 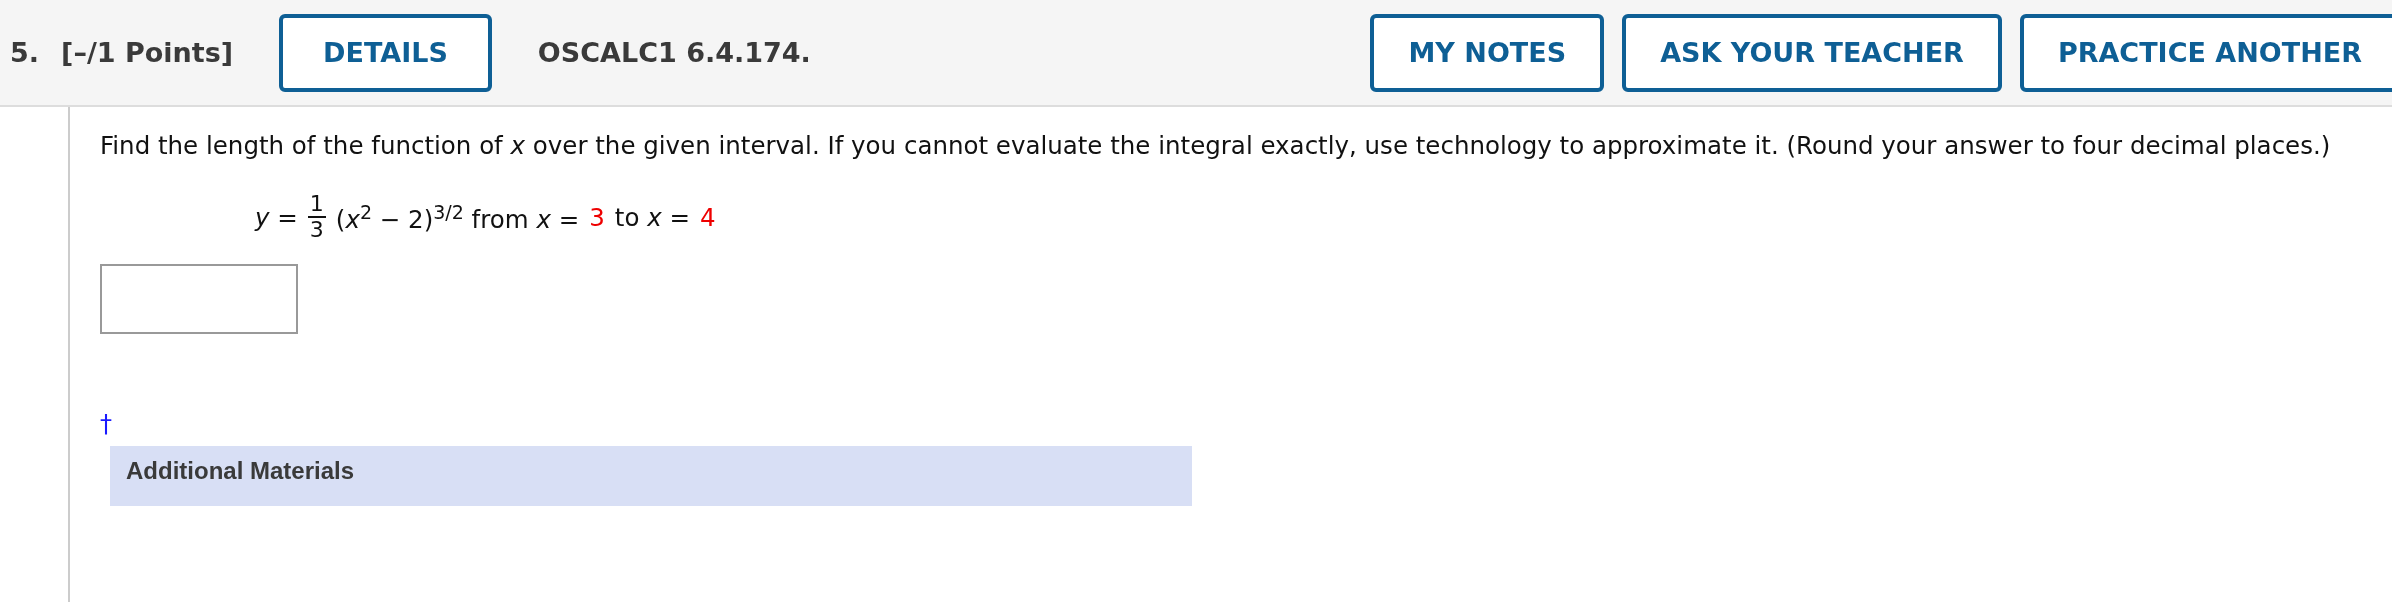 What do you see at coordinates (385, 52) in the screenshot?
I see `details-button: DETAILS` at bounding box center [385, 52].